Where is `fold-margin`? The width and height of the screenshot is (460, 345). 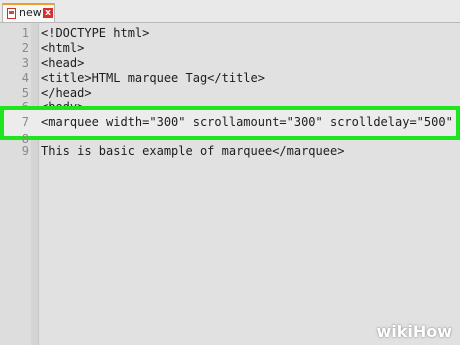 fold-margin is located at coordinates (34, 184).